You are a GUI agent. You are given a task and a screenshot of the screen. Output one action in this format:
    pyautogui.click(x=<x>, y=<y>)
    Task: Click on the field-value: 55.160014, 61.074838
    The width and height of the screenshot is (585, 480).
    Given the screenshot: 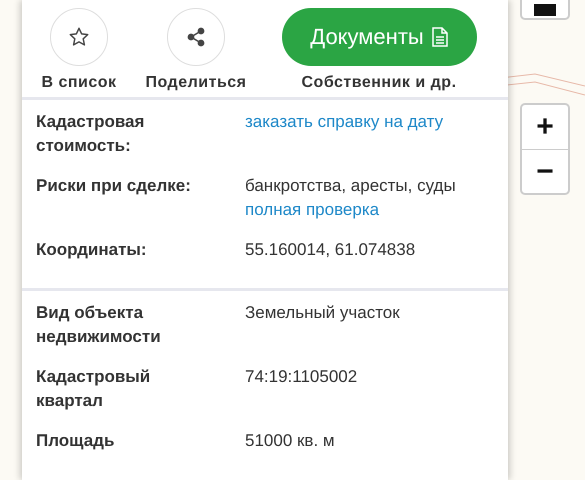 What is the action you would take?
    pyautogui.click(x=330, y=250)
    